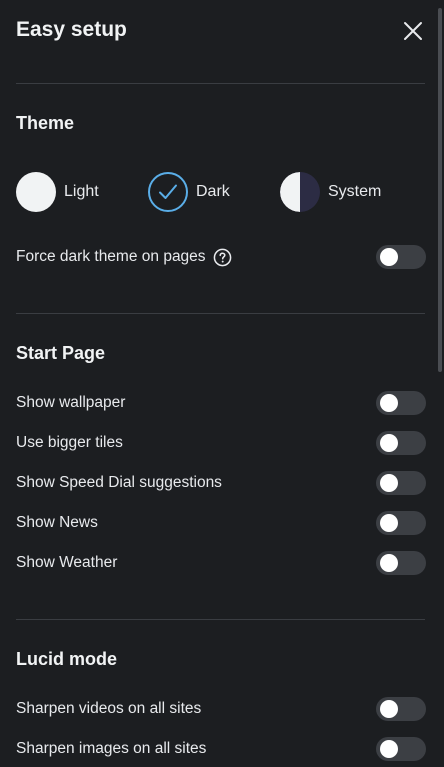 The width and height of the screenshot is (444, 767). Describe the element at coordinates (69, 442) in the screenshot. I see `row-label: Use bigger tiles` at that location.